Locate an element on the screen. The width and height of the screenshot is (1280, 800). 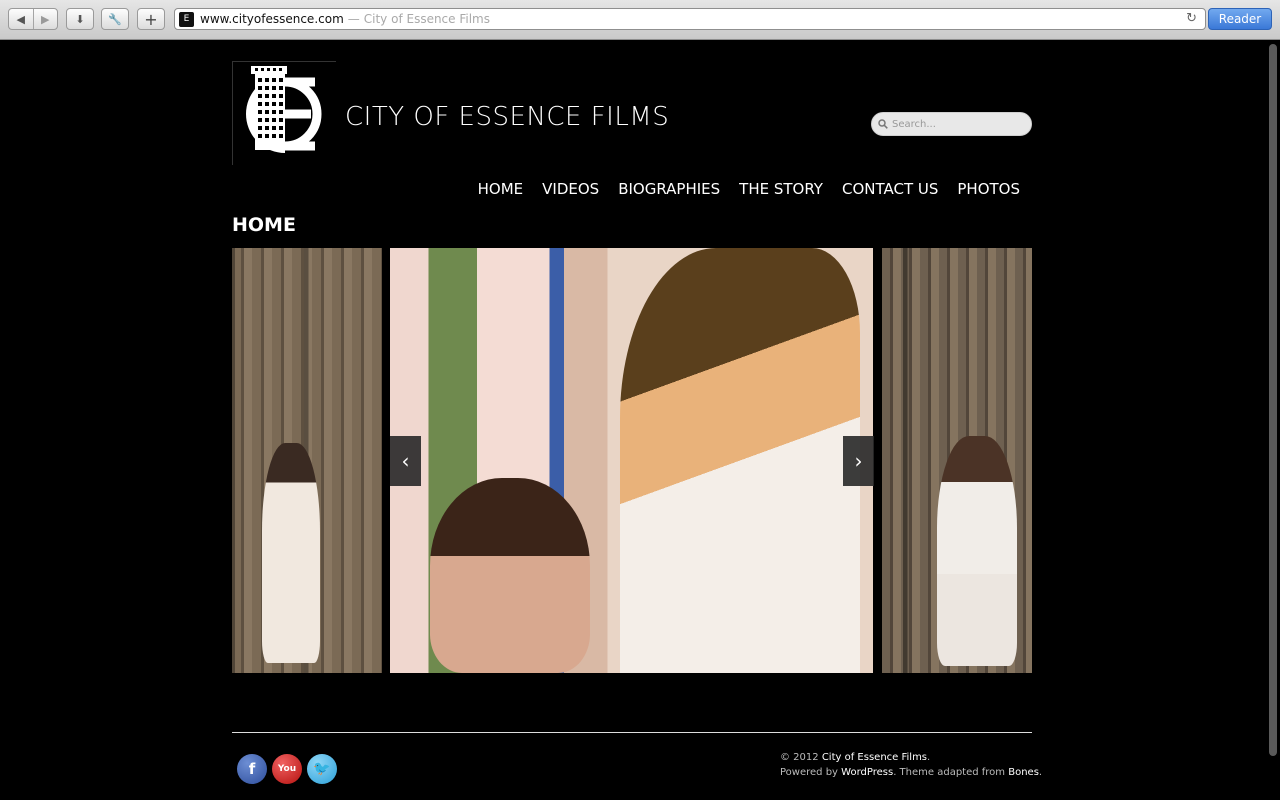
nav-item-photos: PHOTOS is located at coordinates (988, 189).